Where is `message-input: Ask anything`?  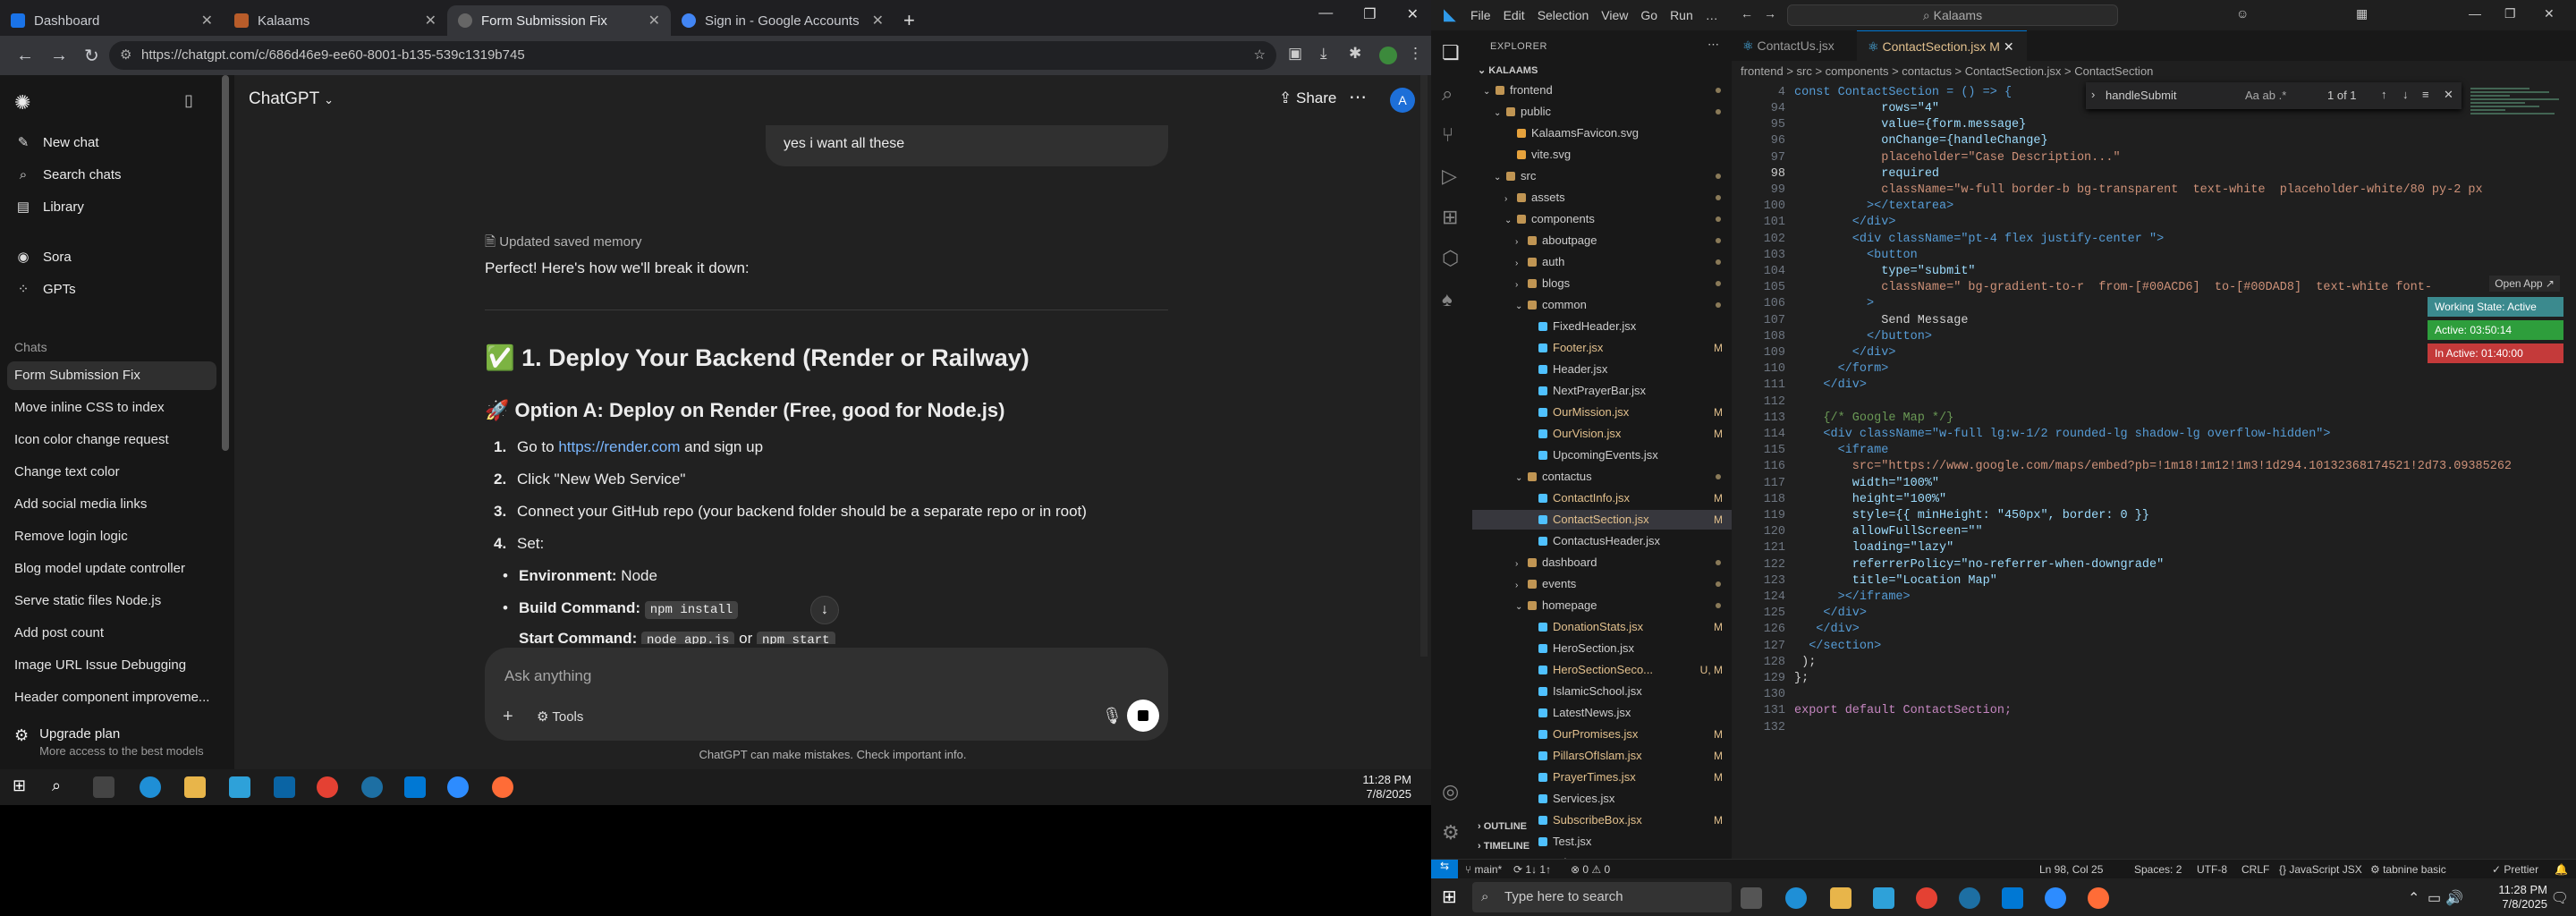 message-input: Ask anything is located at coordinates (547, 676).